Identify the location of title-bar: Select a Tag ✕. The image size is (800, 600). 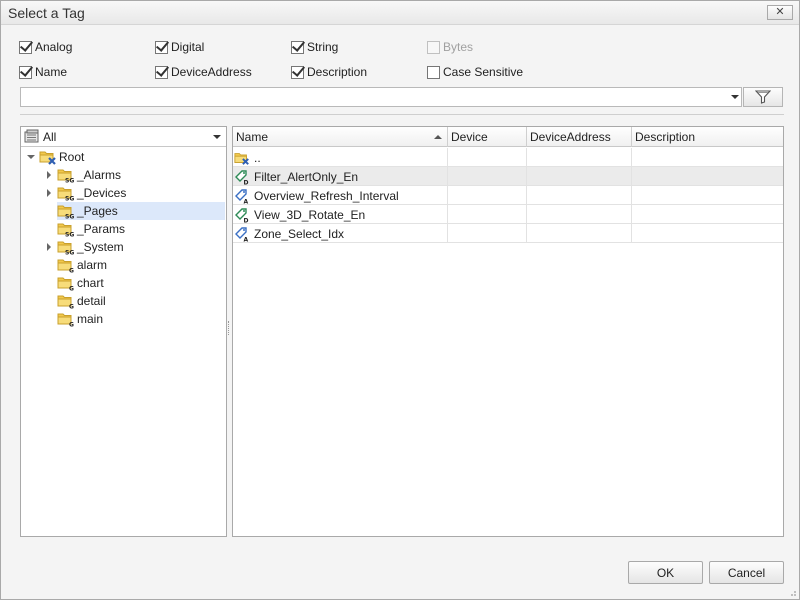
(400, 13).